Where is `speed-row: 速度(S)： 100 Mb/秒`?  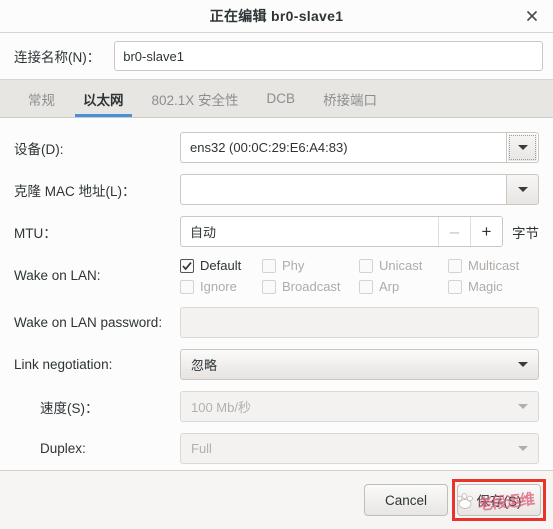
speed-row: 速度(S)： 100 Mb/秒 is located at coordinates (276, 406).